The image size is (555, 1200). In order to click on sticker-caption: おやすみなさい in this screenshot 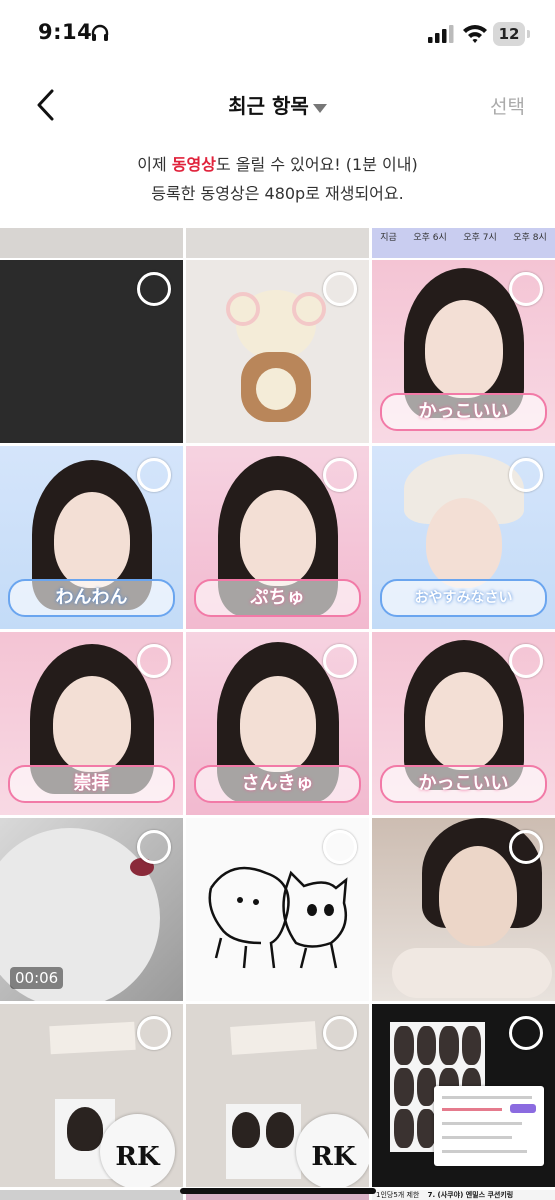, I will do `click(463, 598)`.